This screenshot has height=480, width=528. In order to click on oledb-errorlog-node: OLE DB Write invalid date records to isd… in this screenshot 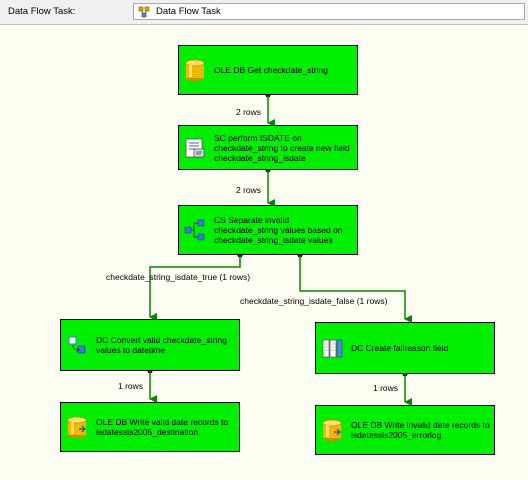, I will do `click(405, 430)`.